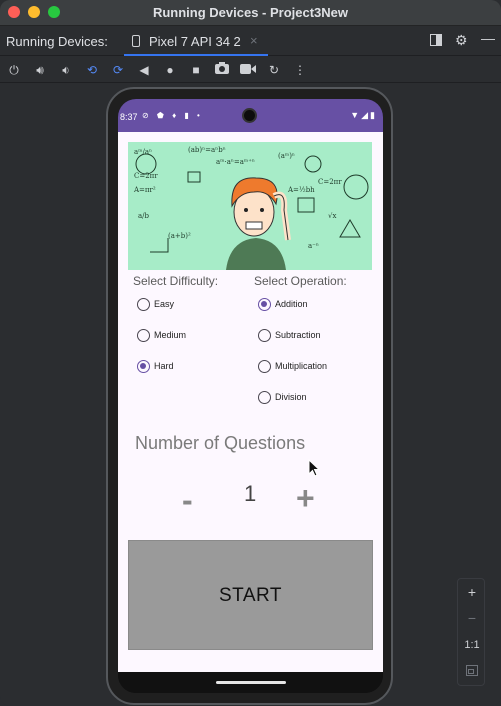 The height and width of the screenshot is (706, 501). Describe the element at coordinates (164, 304) in the screenshot. I see `radio-label: Easy` at that location.